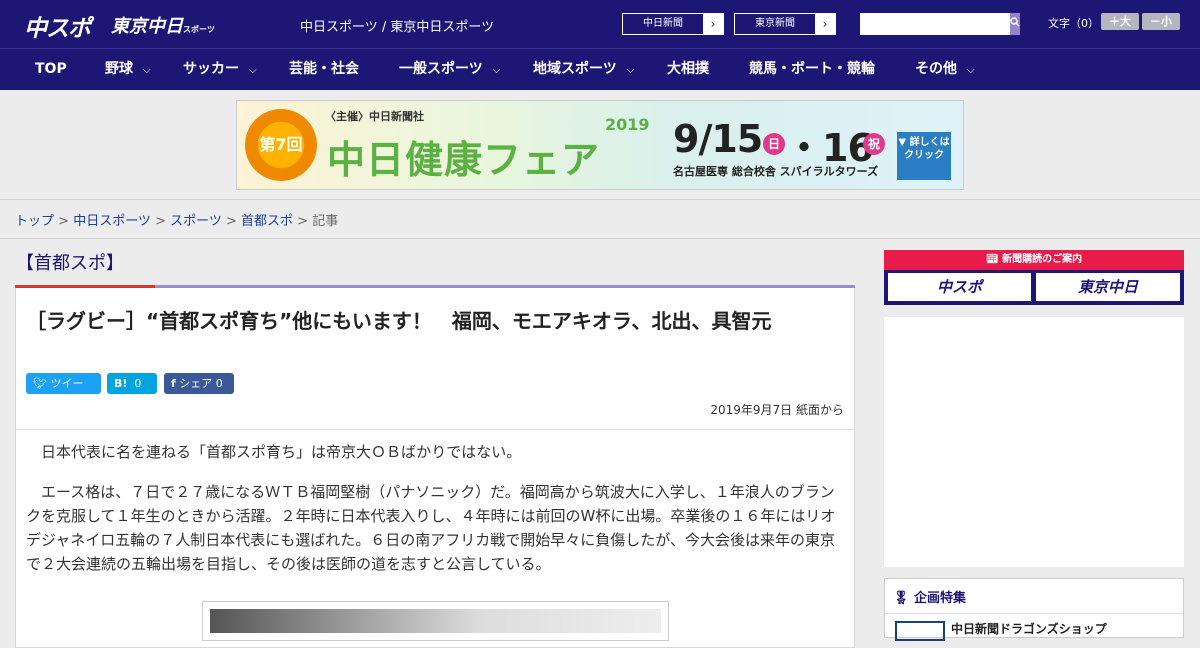 Image resolution: width=1200 pixels, height=648 pixels. I want to click on nav-label: 大相撲, so click(688, 69).